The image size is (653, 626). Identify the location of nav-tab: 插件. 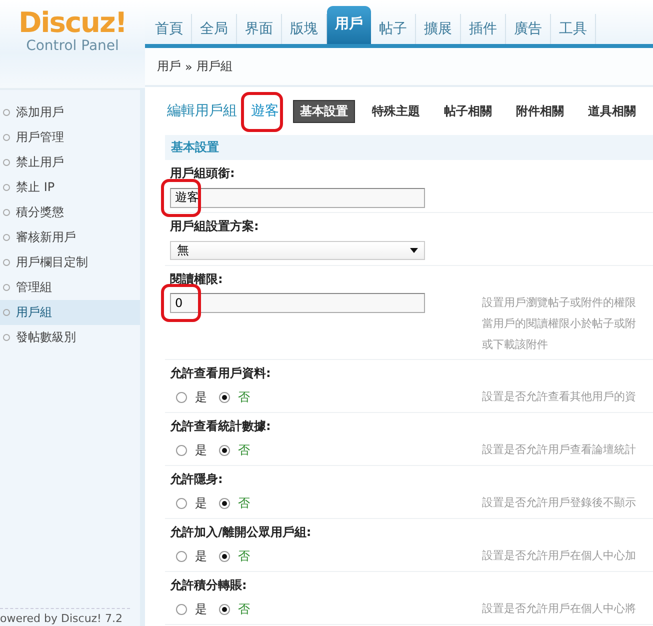
(483, 29).